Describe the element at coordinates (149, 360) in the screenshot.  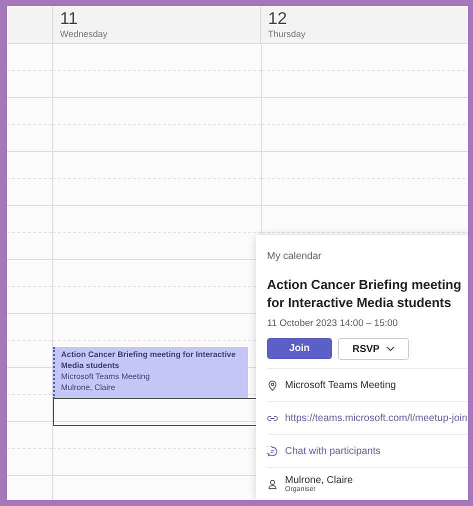
I see `event-title: Action Cancer Briefing meeting for Interactive Media students` at that location.